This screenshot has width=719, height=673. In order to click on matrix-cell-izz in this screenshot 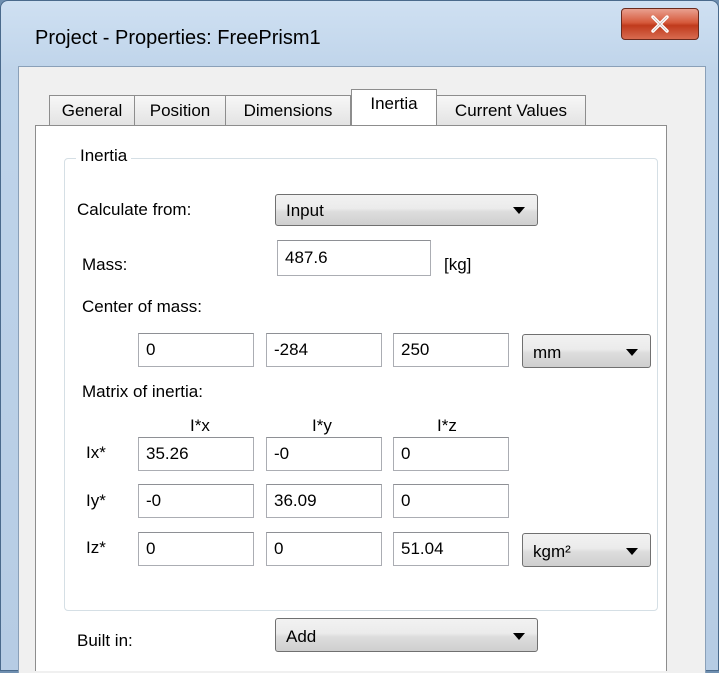, I will do `click(451, 549)`.